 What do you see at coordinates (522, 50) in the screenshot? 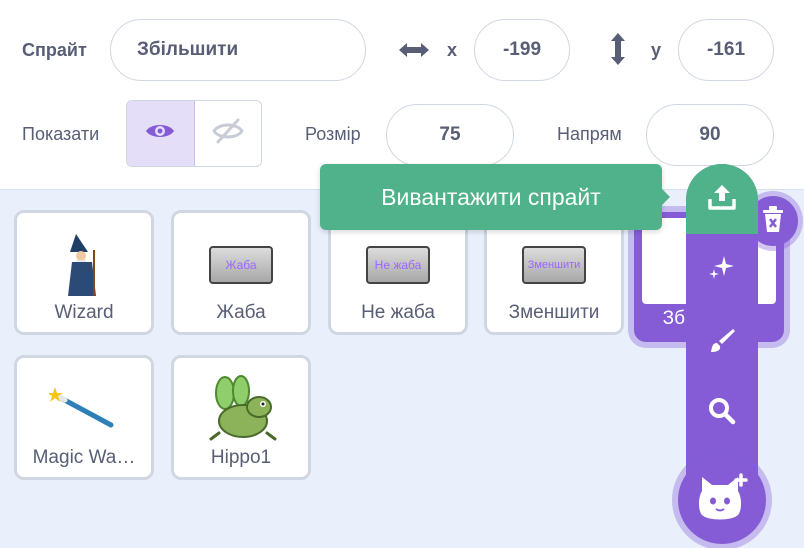
I see `x-input: -199` at bounding box center [522, 50].